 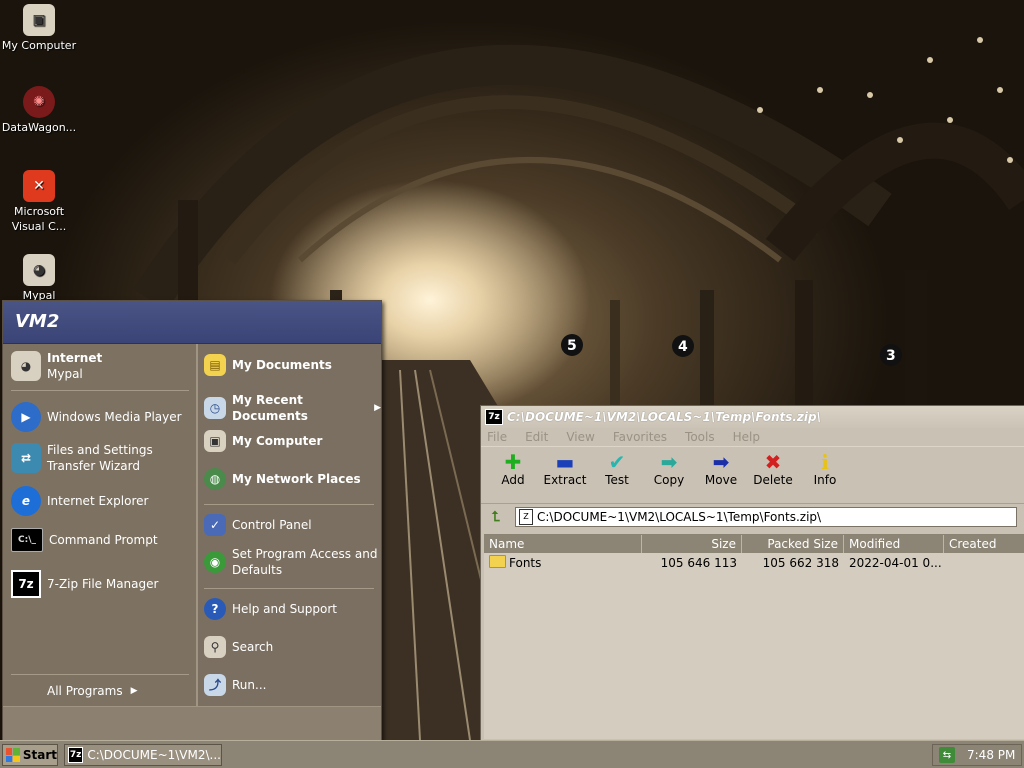 I want to click on toolbar-label: Move, so click(x=721, y=480).